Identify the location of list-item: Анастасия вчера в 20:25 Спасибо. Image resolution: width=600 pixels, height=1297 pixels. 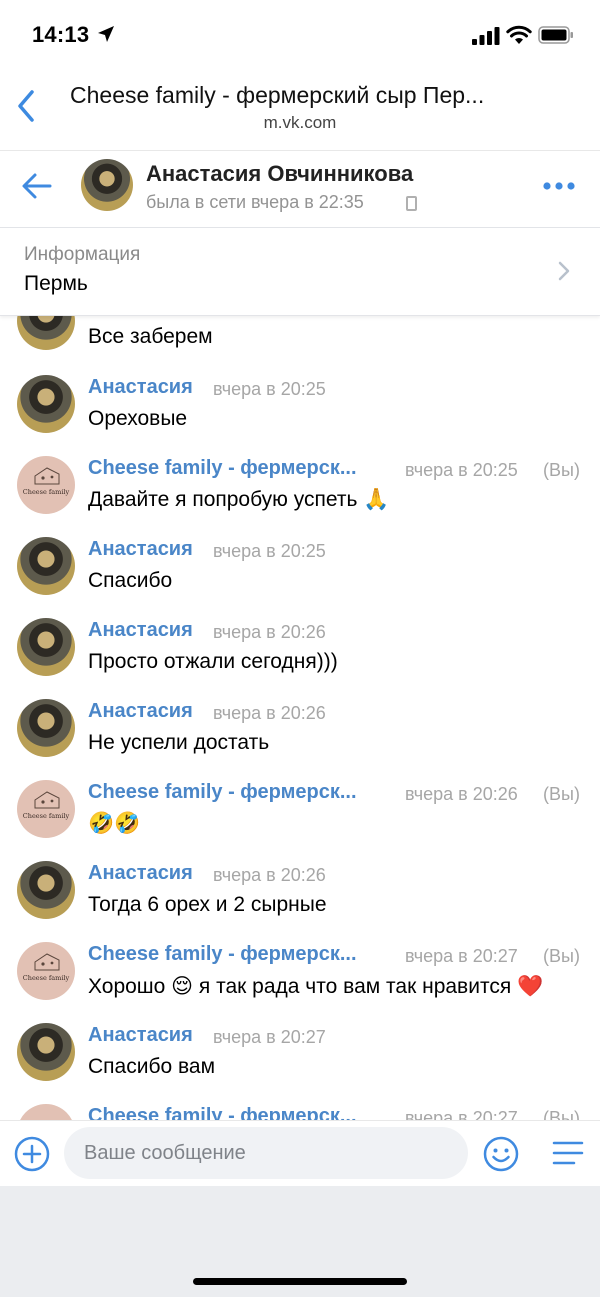
(300, 568).